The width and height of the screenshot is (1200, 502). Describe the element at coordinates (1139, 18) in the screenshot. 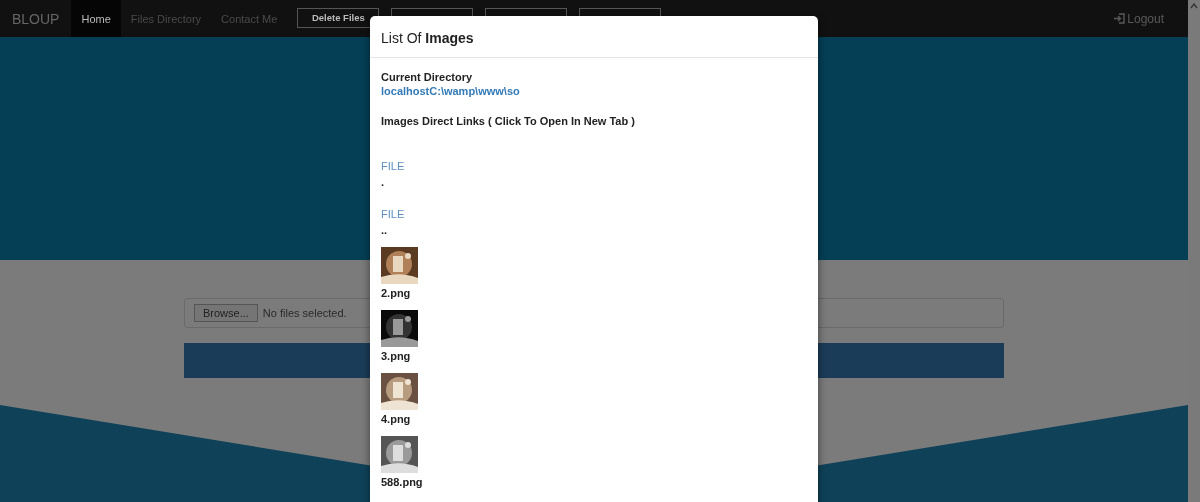

I see `logout-link: Logout` at that location.